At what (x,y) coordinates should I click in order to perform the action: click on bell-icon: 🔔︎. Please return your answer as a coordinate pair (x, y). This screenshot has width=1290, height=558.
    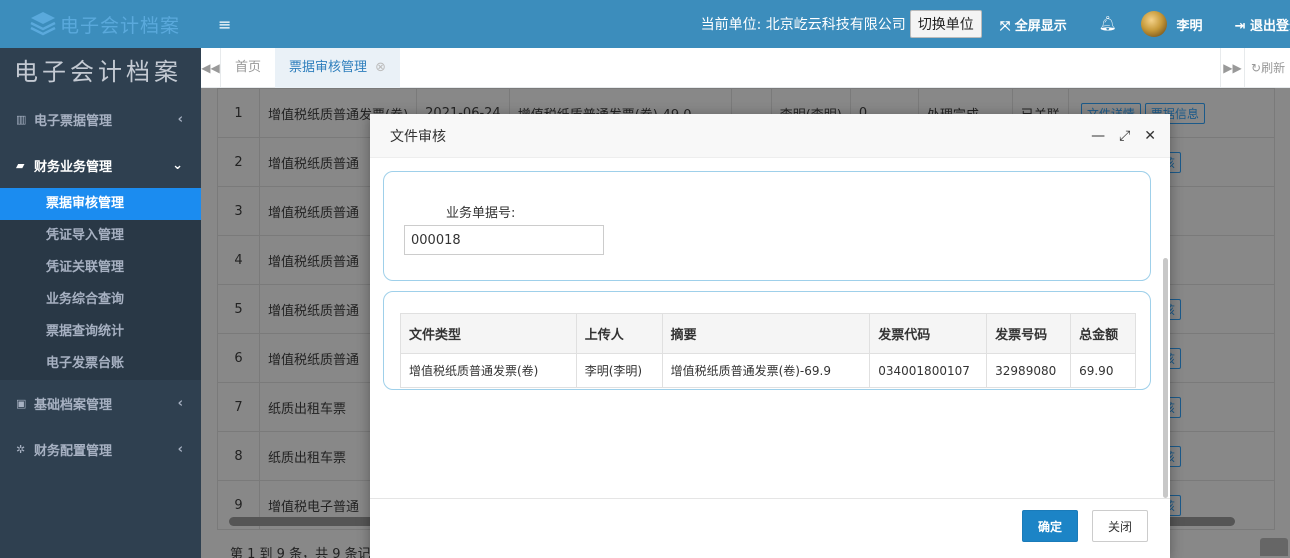
    Looking at the image, I should click on (1108, 24).